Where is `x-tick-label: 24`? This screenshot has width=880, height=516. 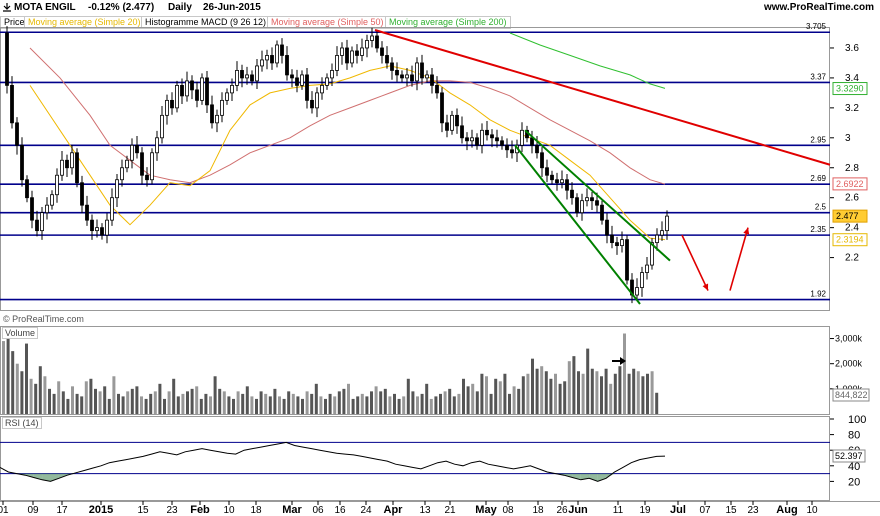 x-tick-label: 24 is located at coordinates (366, 510).